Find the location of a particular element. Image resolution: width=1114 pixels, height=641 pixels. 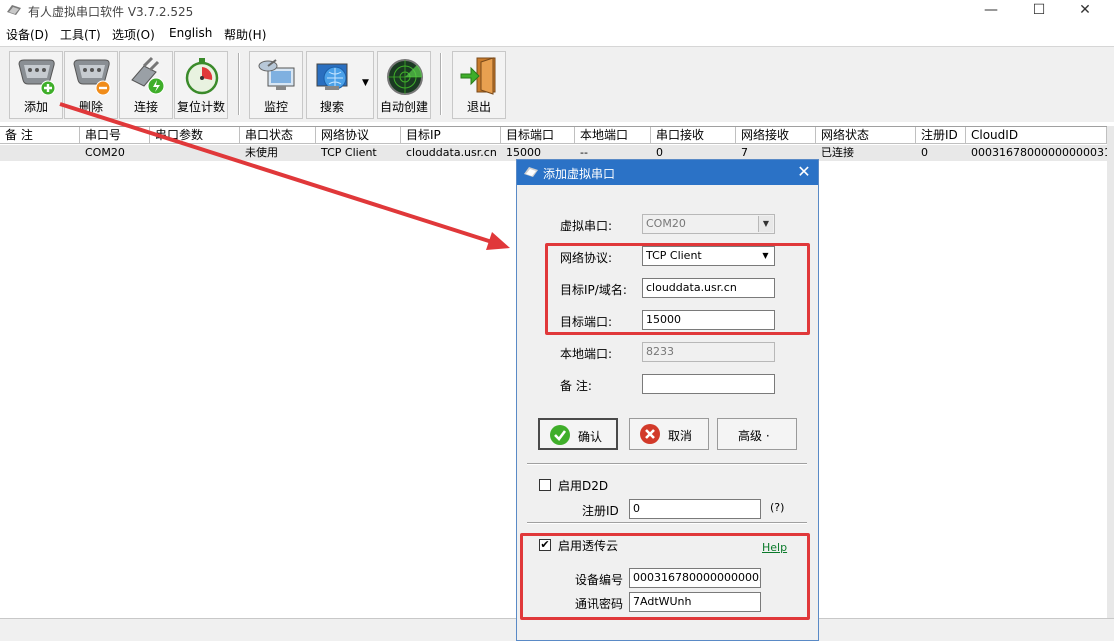

cell-net-status: 已连接 is located at coordinates (837, 152).